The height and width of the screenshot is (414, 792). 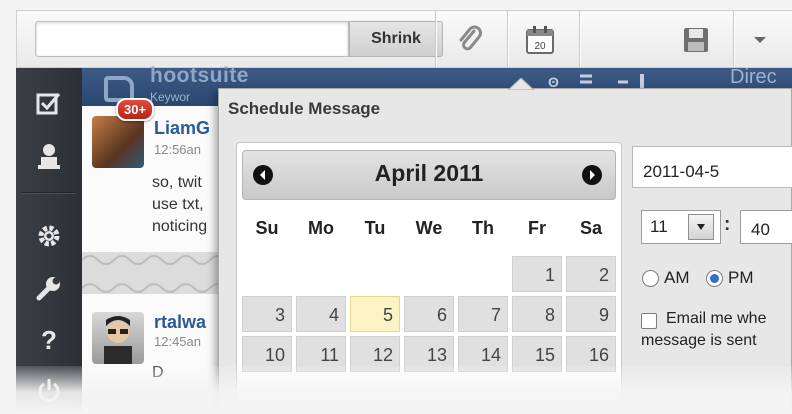 What do you see at coordinates (591, 354) in the screenshot?
I see `calendar-day: 16` at bounding box center [591, 354].